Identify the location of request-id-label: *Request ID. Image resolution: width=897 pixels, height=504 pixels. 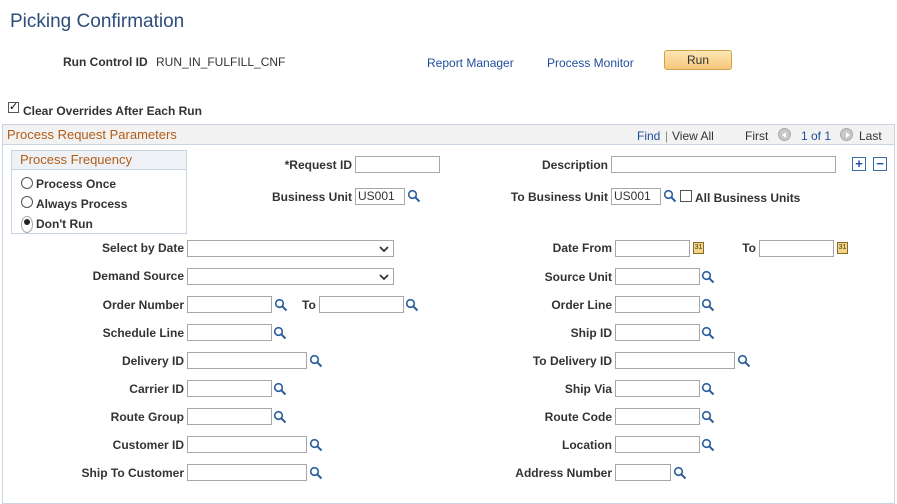
(318, 165).